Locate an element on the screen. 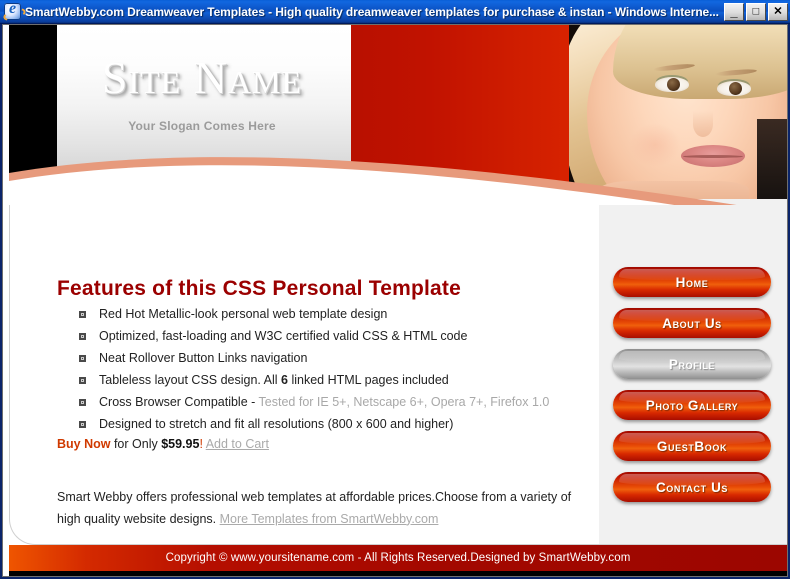 This screenshot has width=790, height=579. nav-label: Contact Us is located at coordinates (692, 487).